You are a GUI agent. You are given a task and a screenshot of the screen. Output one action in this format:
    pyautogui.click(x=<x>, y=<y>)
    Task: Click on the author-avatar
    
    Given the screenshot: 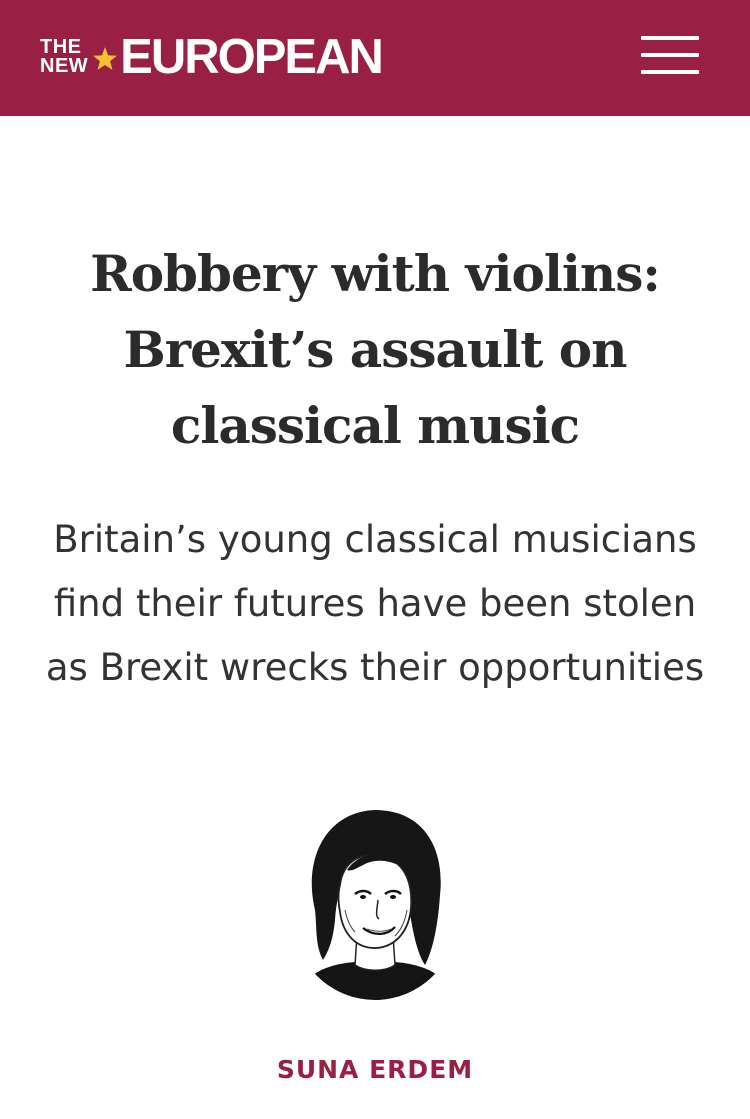 What is the action you would take?
    pyautogui.click(x=375, y=900)
    